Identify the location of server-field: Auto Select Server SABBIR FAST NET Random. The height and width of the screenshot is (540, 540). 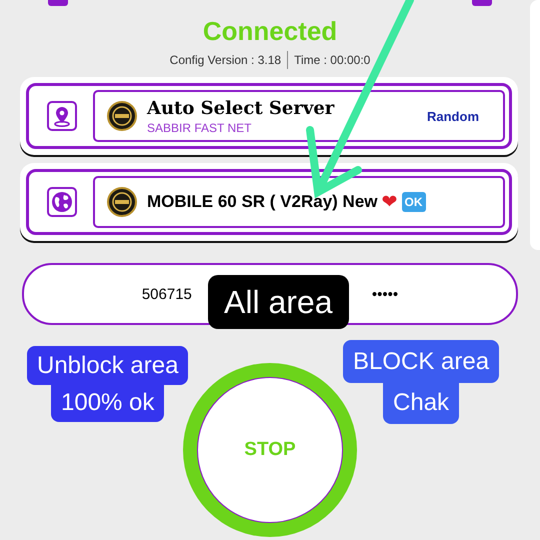
(299, 116).